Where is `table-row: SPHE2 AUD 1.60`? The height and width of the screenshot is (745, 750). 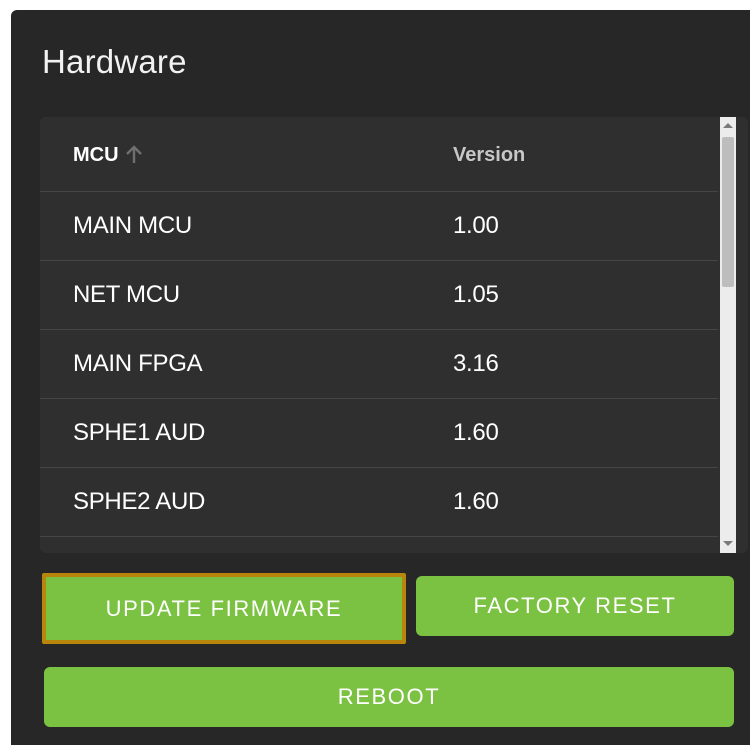 table-row: SPHE2 AUD 1.60 is located at coordinates (379, 502).